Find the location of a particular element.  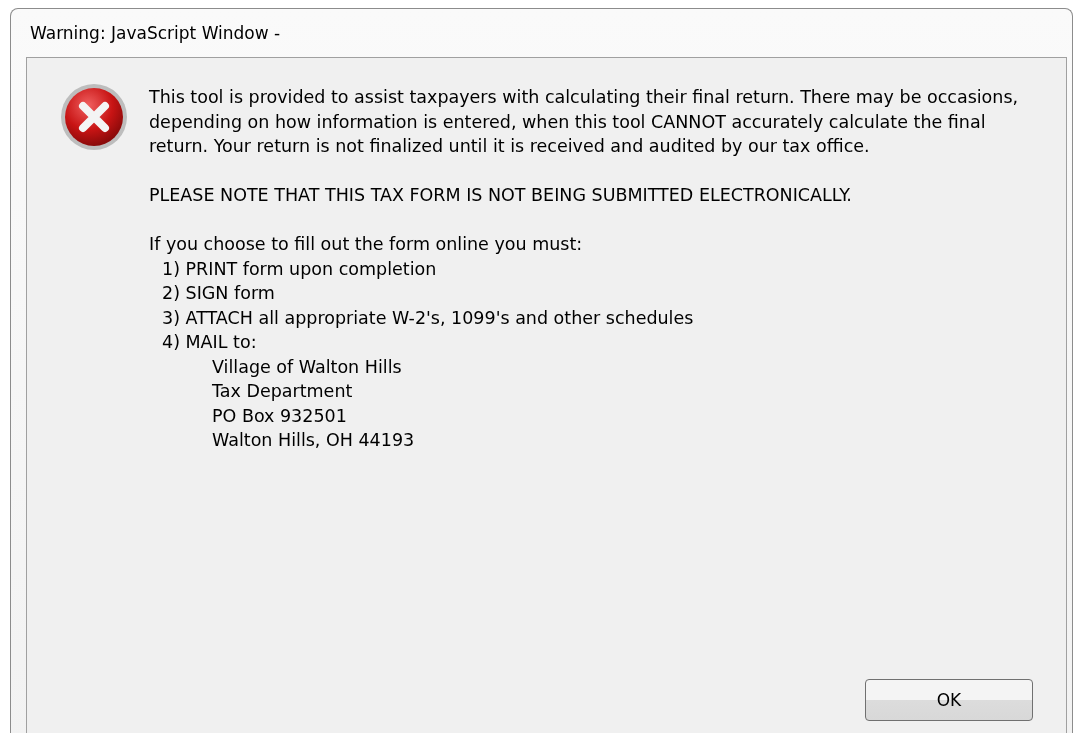

message-paragraph: This tool is provided to assist taxpayers with calculating their final return. There may be occasions, depending on how information is entered, when this tool CANNOT accurately calculate the final return. Your return is not finalized until it is received and audited by our tax office. is located at coordinates (584, 122).